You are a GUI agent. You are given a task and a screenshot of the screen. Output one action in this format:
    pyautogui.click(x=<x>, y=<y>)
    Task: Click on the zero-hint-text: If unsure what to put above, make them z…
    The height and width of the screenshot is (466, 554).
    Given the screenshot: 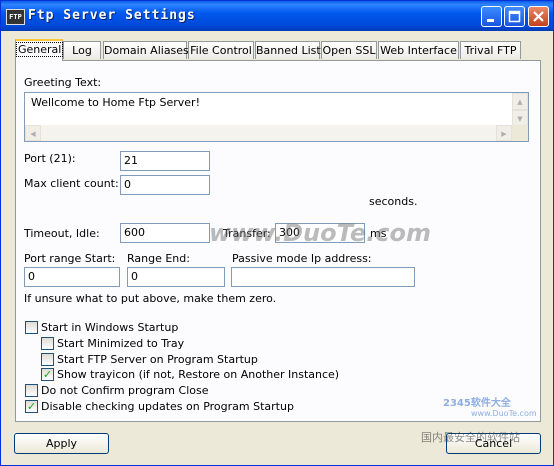 What is the action you would take?
    pyautogui.click(x=150, y=298)
    